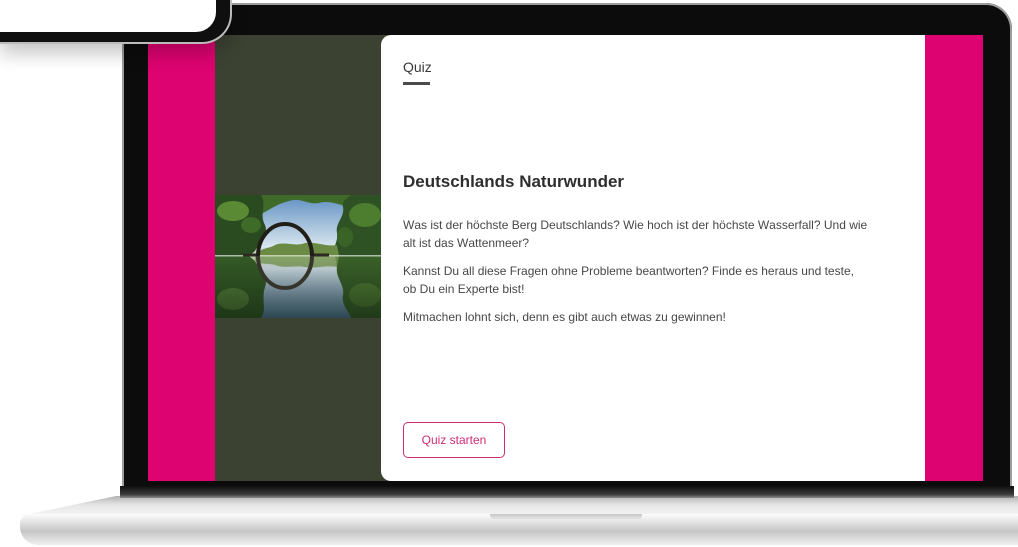 The height and width of the screenshot is (547, 1018). What do you see at coordinates (514, 181) in the screenshot?
I see `quiz-title: Deutschlands Naturwunder` at bounding box center [514, 181].